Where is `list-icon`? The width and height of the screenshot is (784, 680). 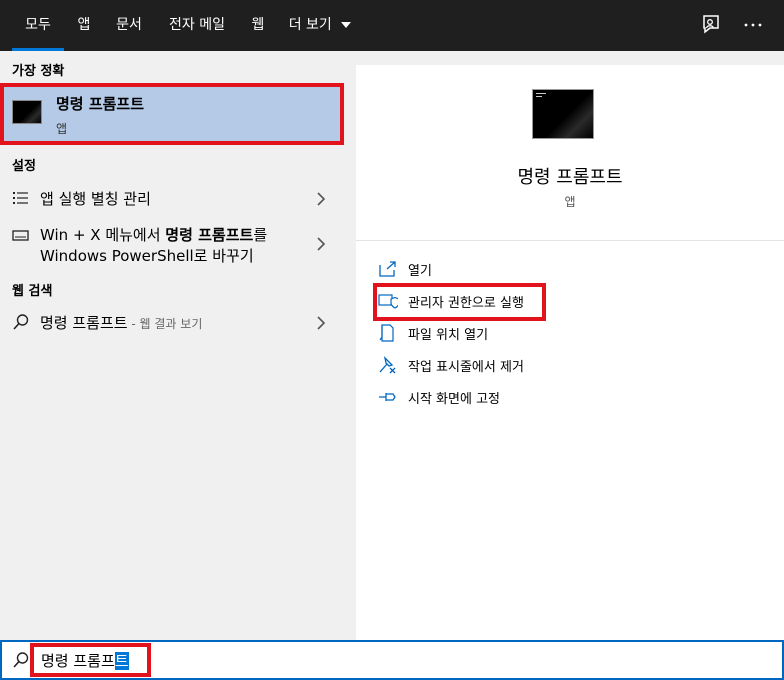
list-icon is located at coordinates (20, 198).